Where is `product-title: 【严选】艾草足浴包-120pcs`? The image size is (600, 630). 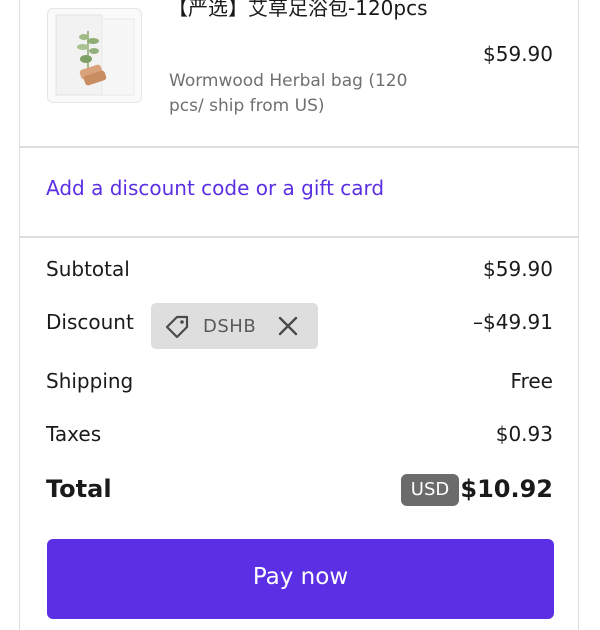 product-title: 【严选】艾草足浴包-120pcs is located at coordinates (298, 10).